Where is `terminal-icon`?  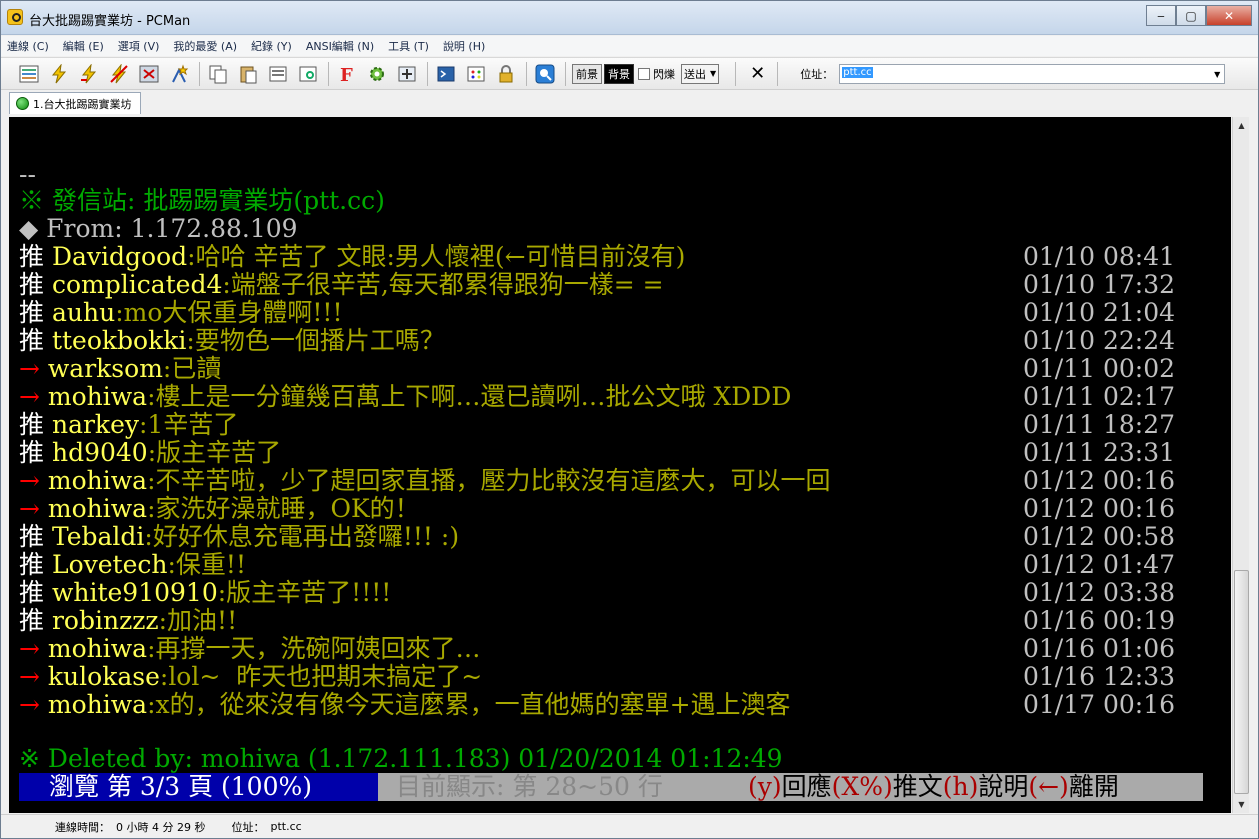 terminal-icon is located at coordinates (446, 74).